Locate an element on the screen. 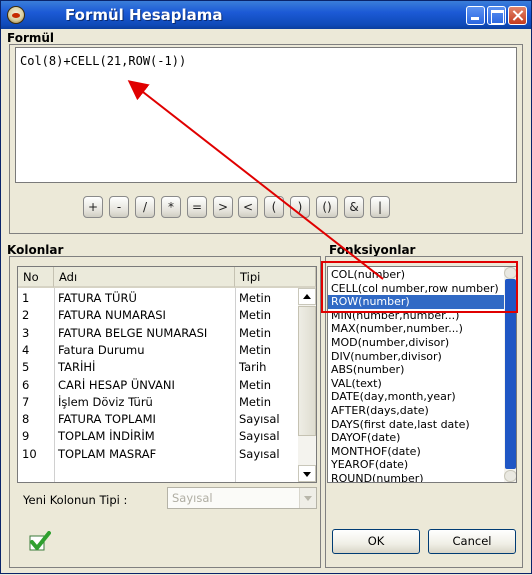 This screenshot has width=532, height=575. columns-section-label: Kolonlar is located at coordinates (35, 250).